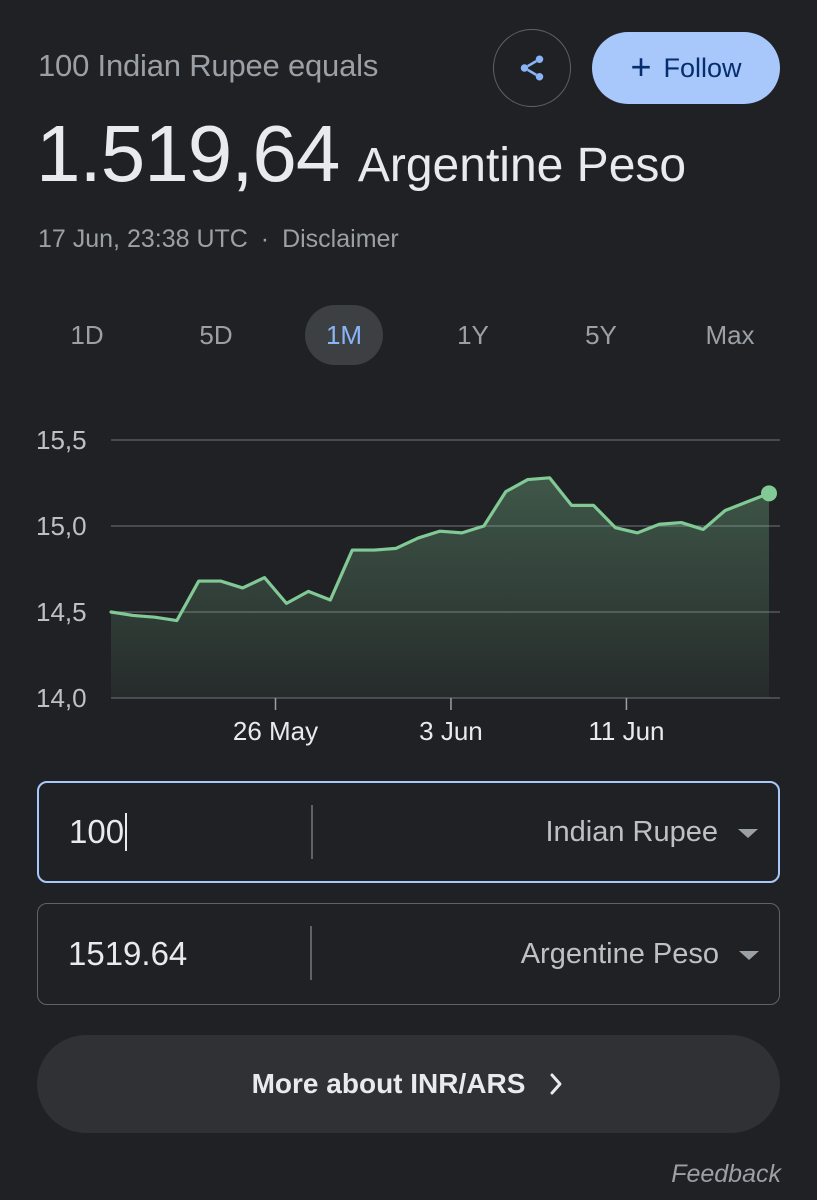 The width and height of the screenshot is (817, 1200). What do you see at coordinates (61, 698) in the screenshot?
I see `y-tick-label: 14,0` at bounding box center [61, 698].